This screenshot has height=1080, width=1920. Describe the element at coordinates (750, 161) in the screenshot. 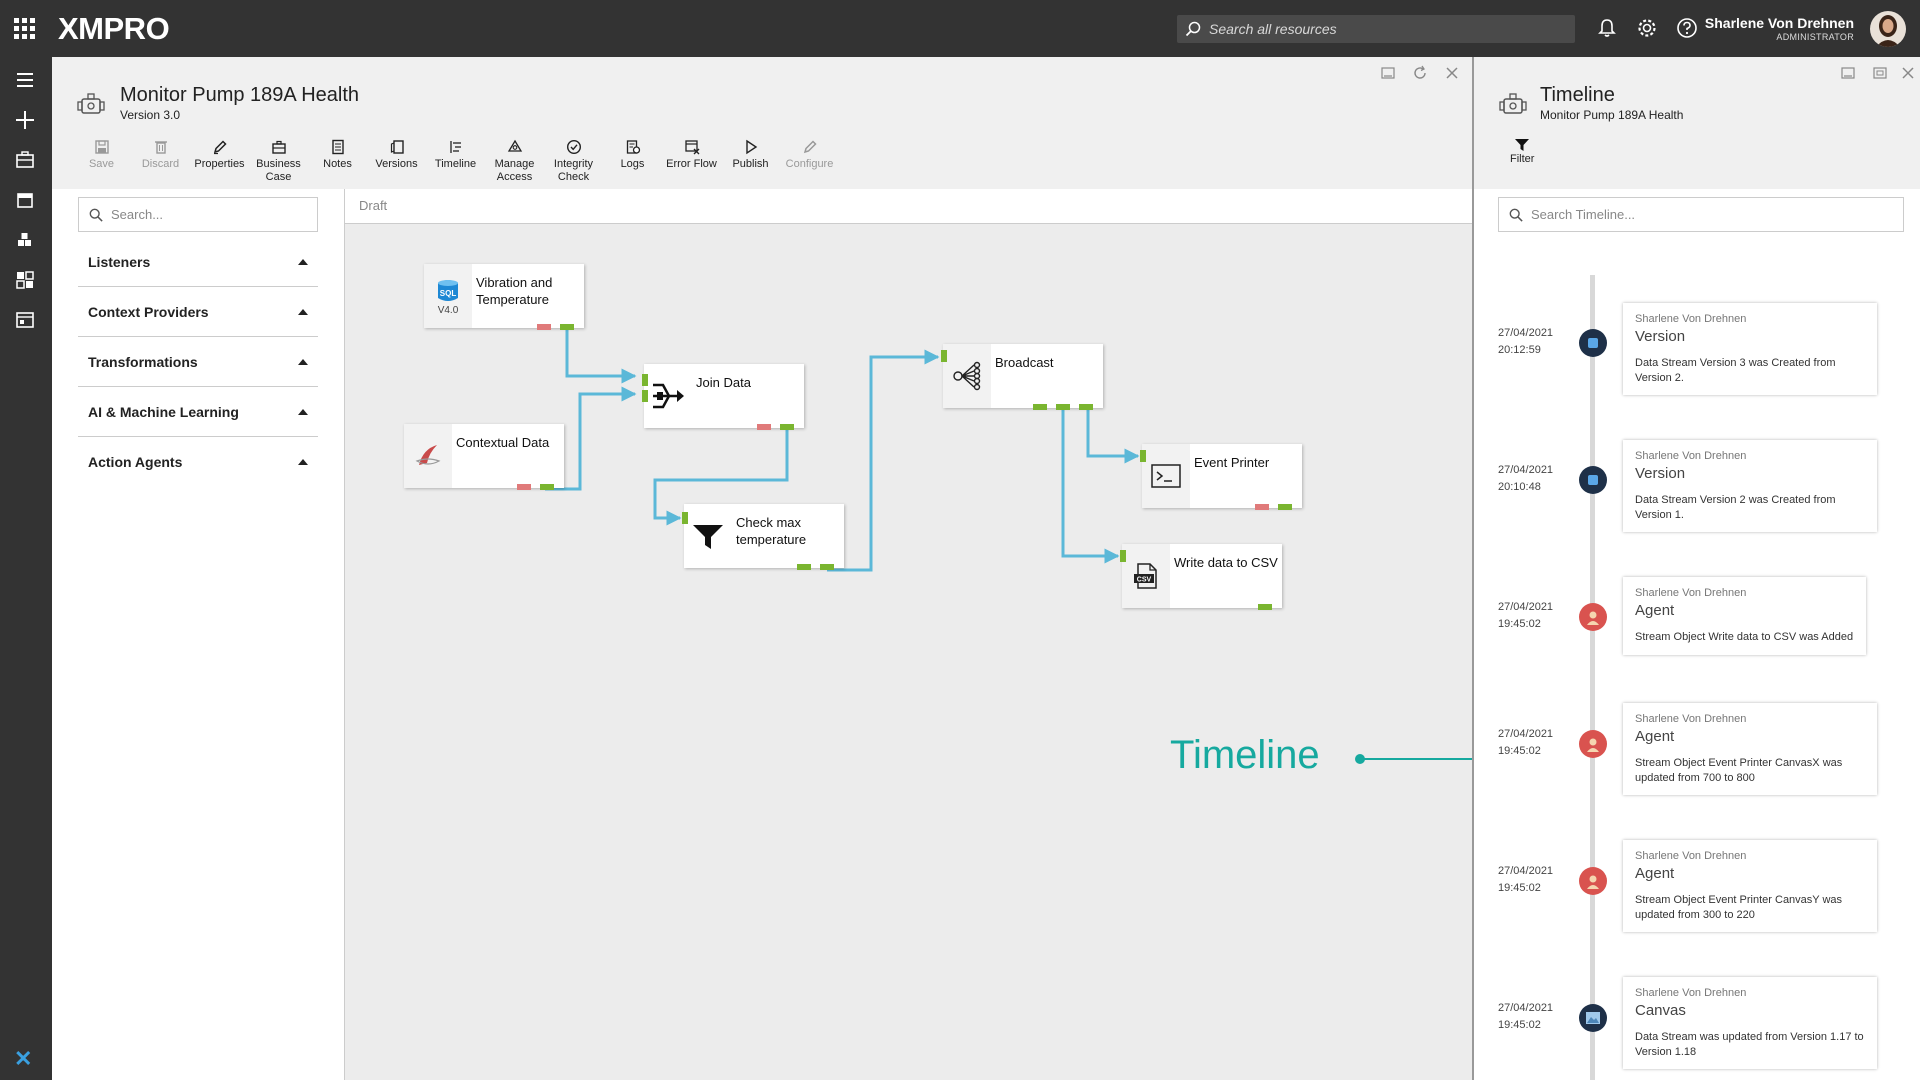

I see `publish-button: Publish` at that location.